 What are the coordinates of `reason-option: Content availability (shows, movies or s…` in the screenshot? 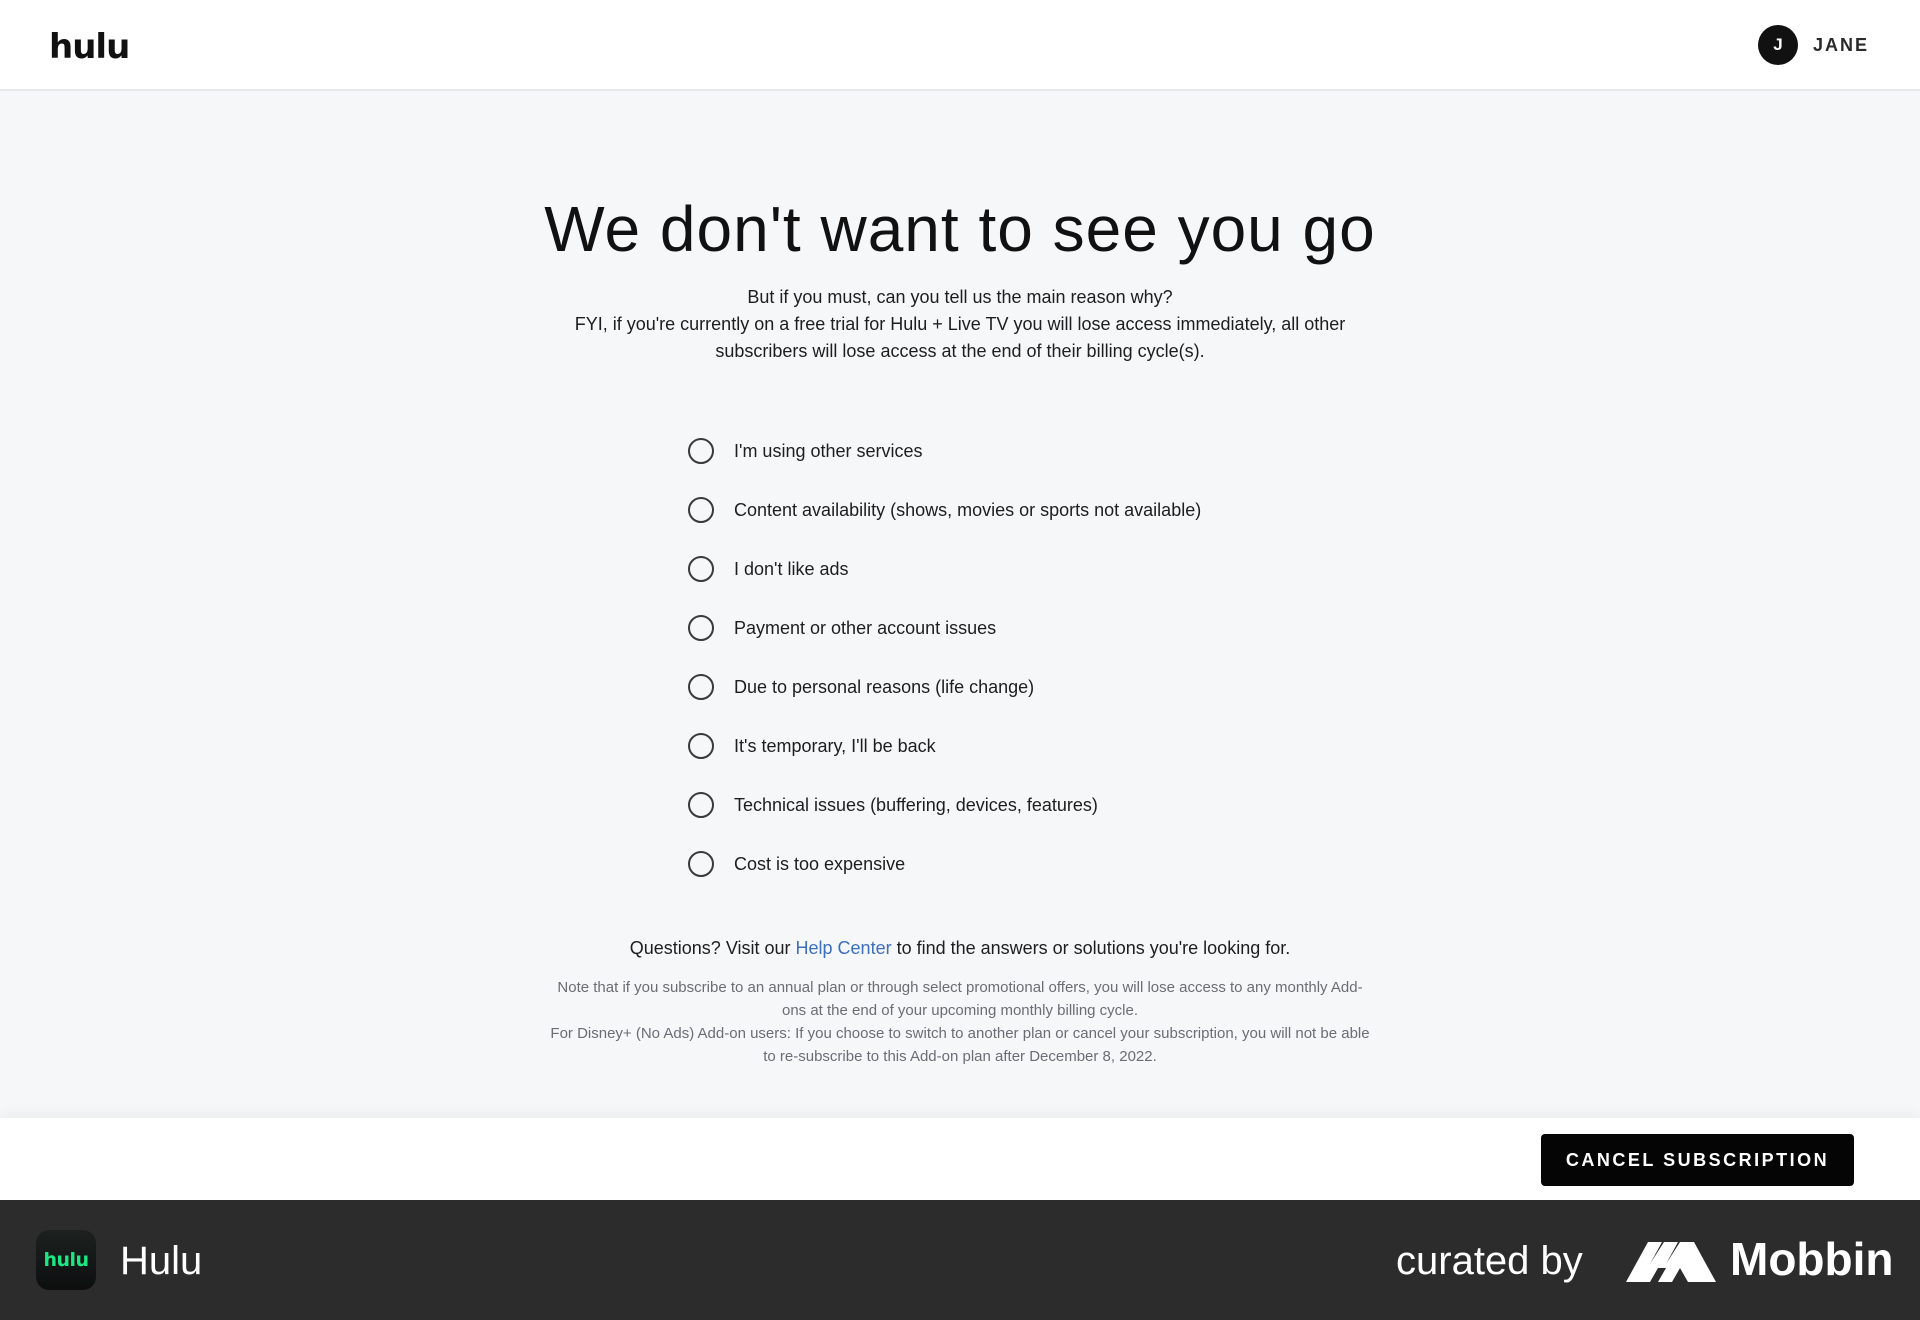 It's located at (1038, 509).